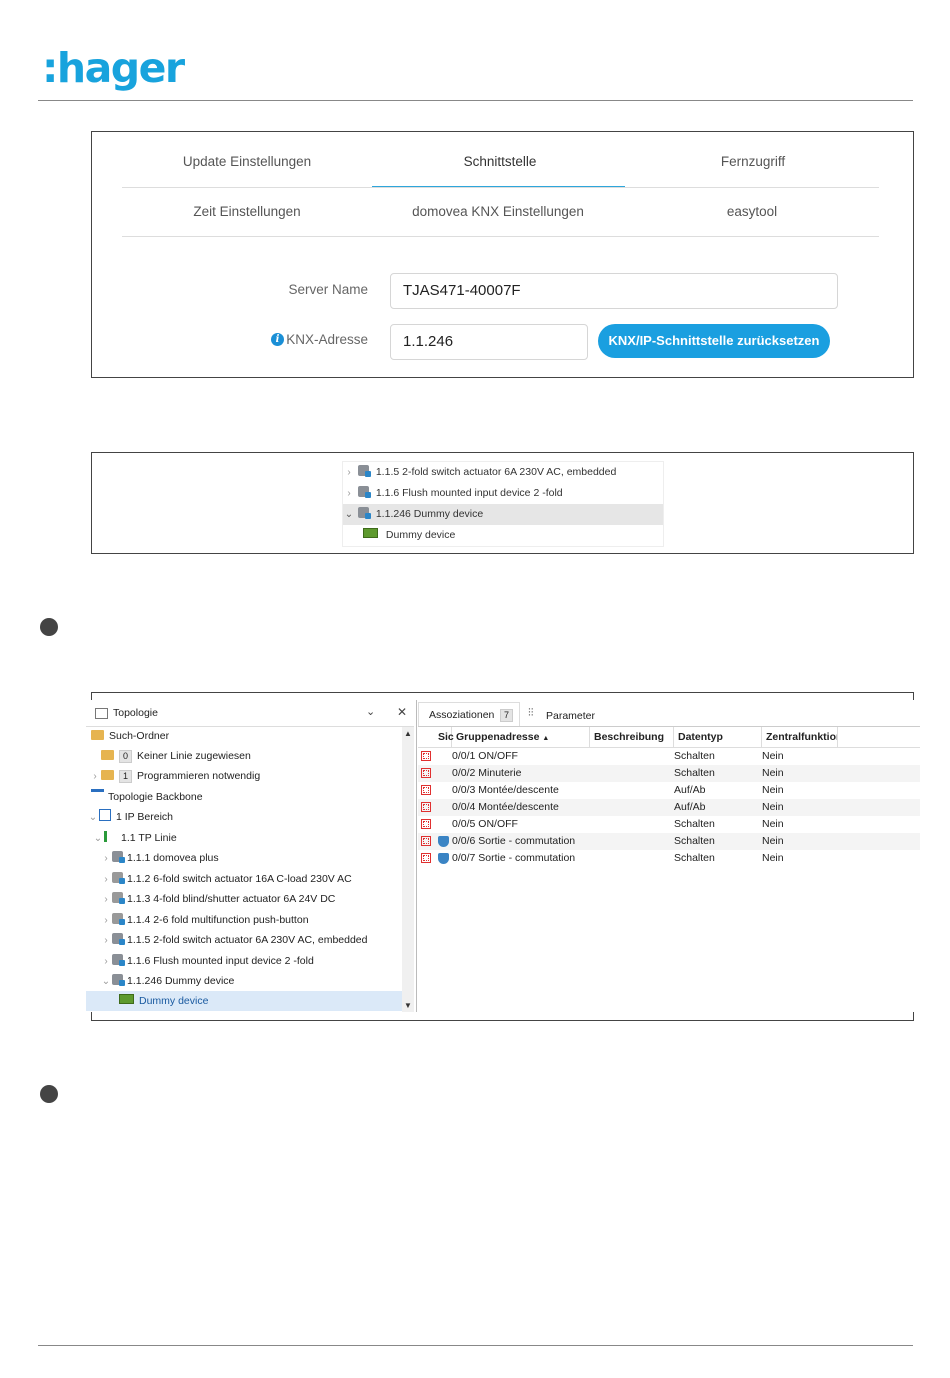 The image size is (950, 1378). What do you see at coordinates (503, 514) in the screenshot?
I see `tree-item-selected: ⌄ 1.1.246 Dummy device` at bounding box center [503, 514].